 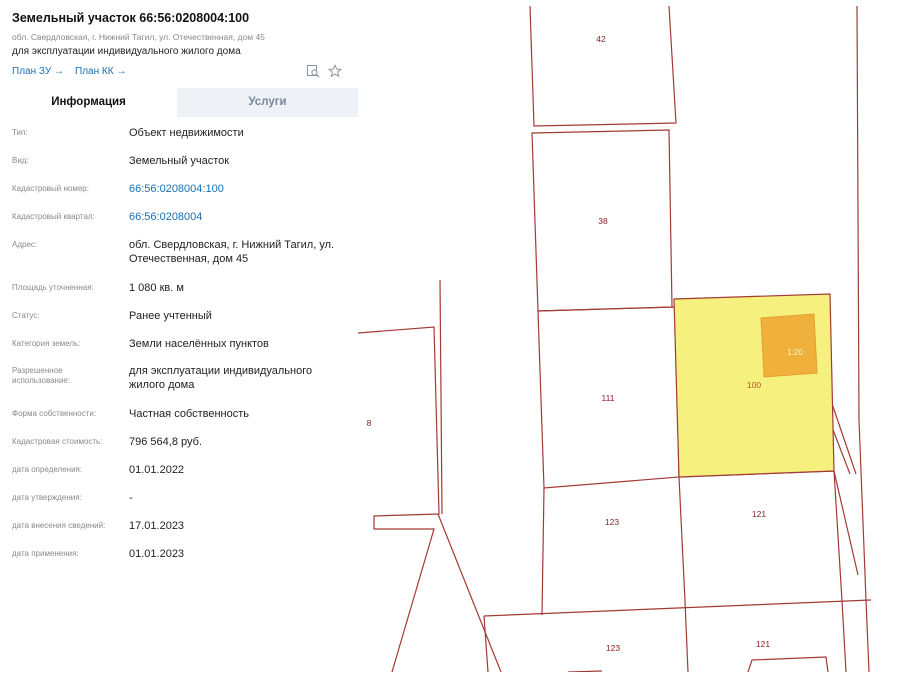 I want to click on info-value: Частная собственность, so click(x=189, y=414).